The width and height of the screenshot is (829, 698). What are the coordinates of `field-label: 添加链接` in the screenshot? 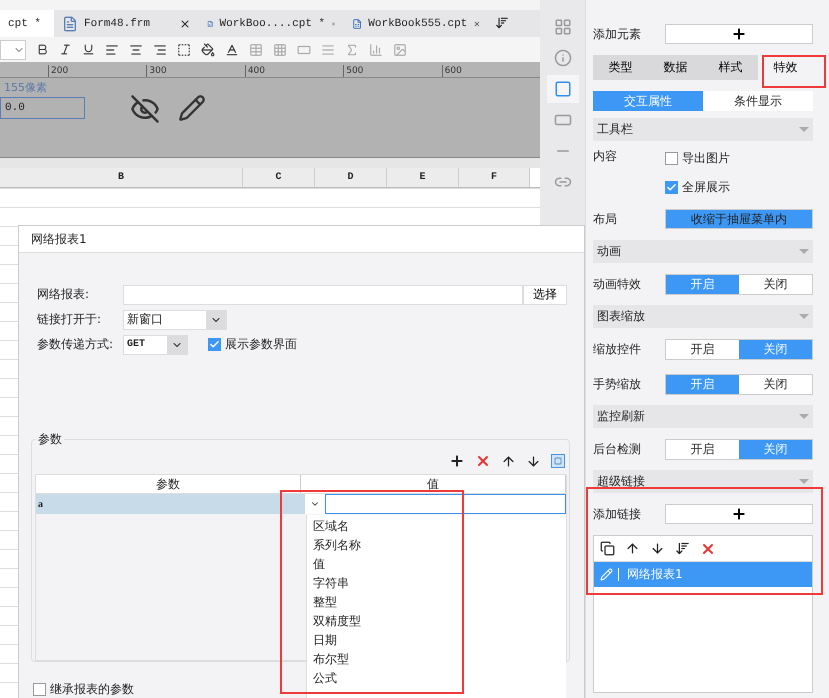 It's located at (617, 514).